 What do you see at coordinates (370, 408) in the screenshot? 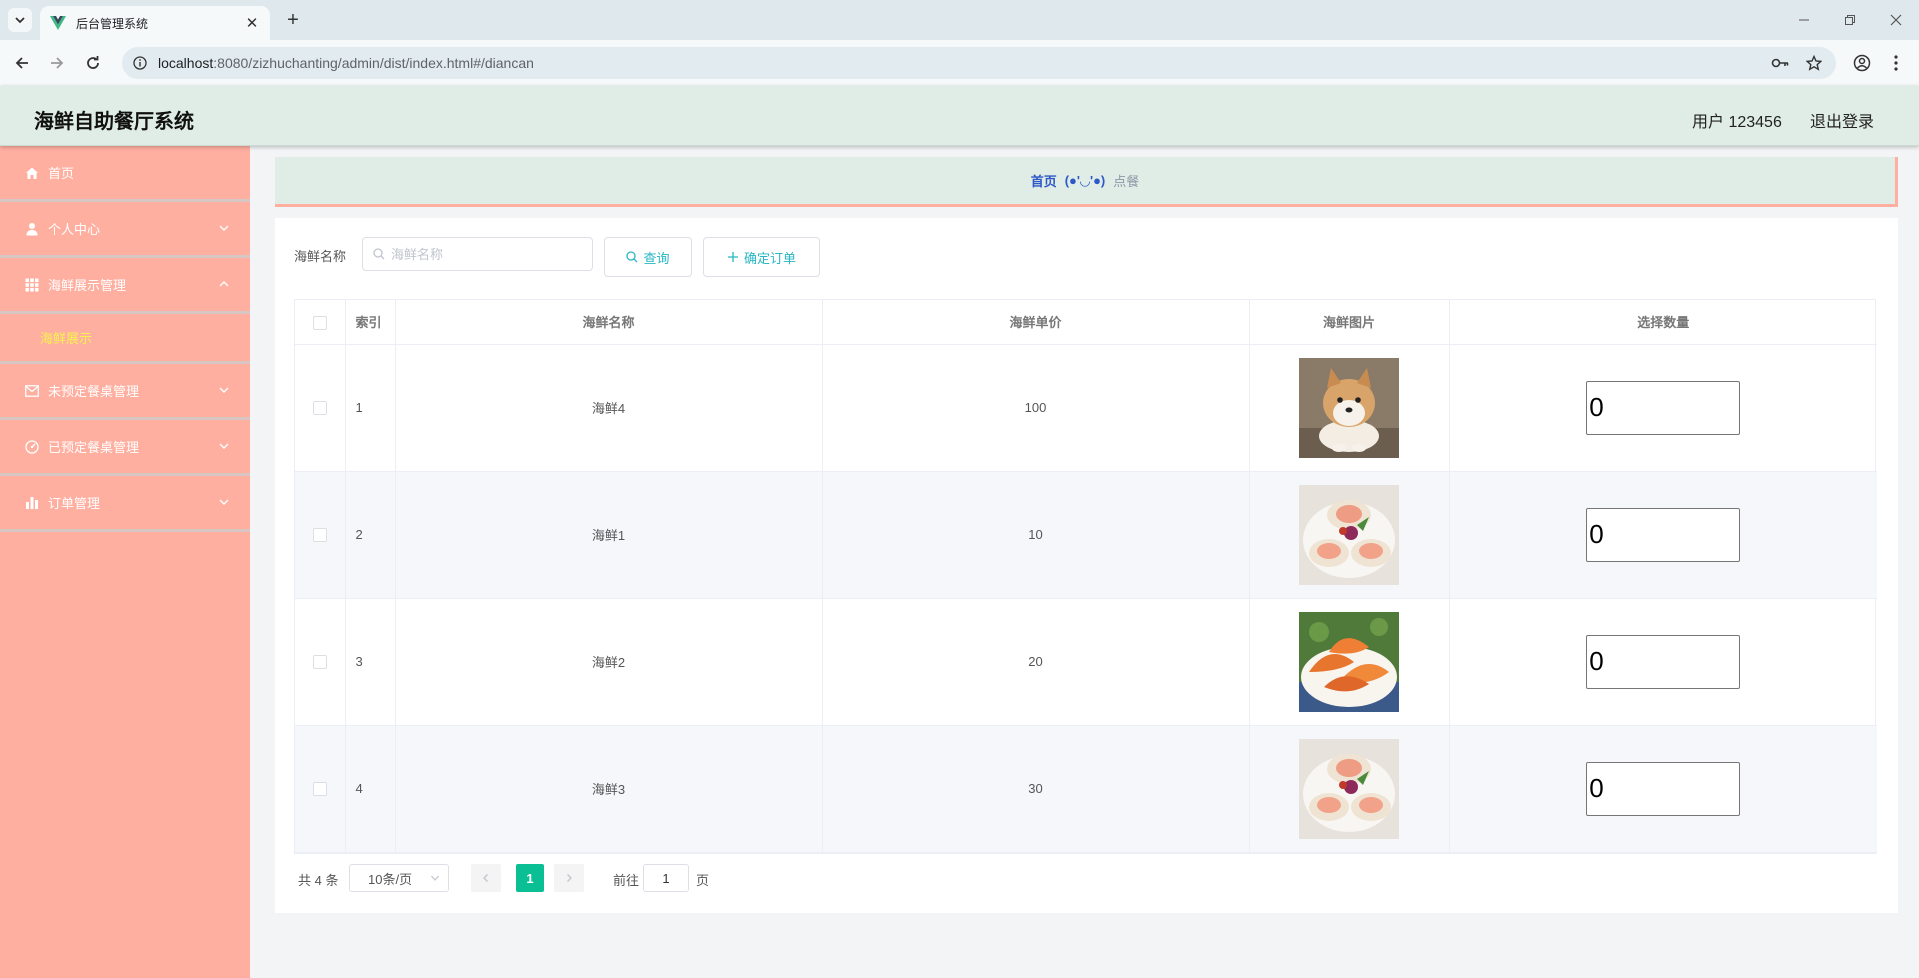
I see `row-index: 1` at bounding box center [370, 408].